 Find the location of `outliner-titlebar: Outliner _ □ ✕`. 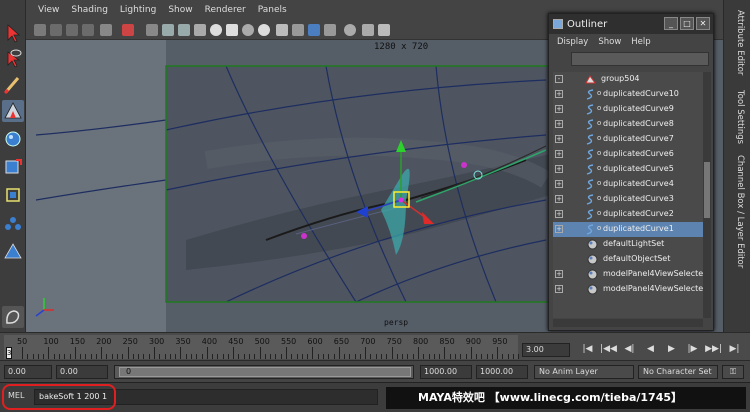

outliner-titlebar: Outliner _ □ ✕ is located at coordinates (631, 24).